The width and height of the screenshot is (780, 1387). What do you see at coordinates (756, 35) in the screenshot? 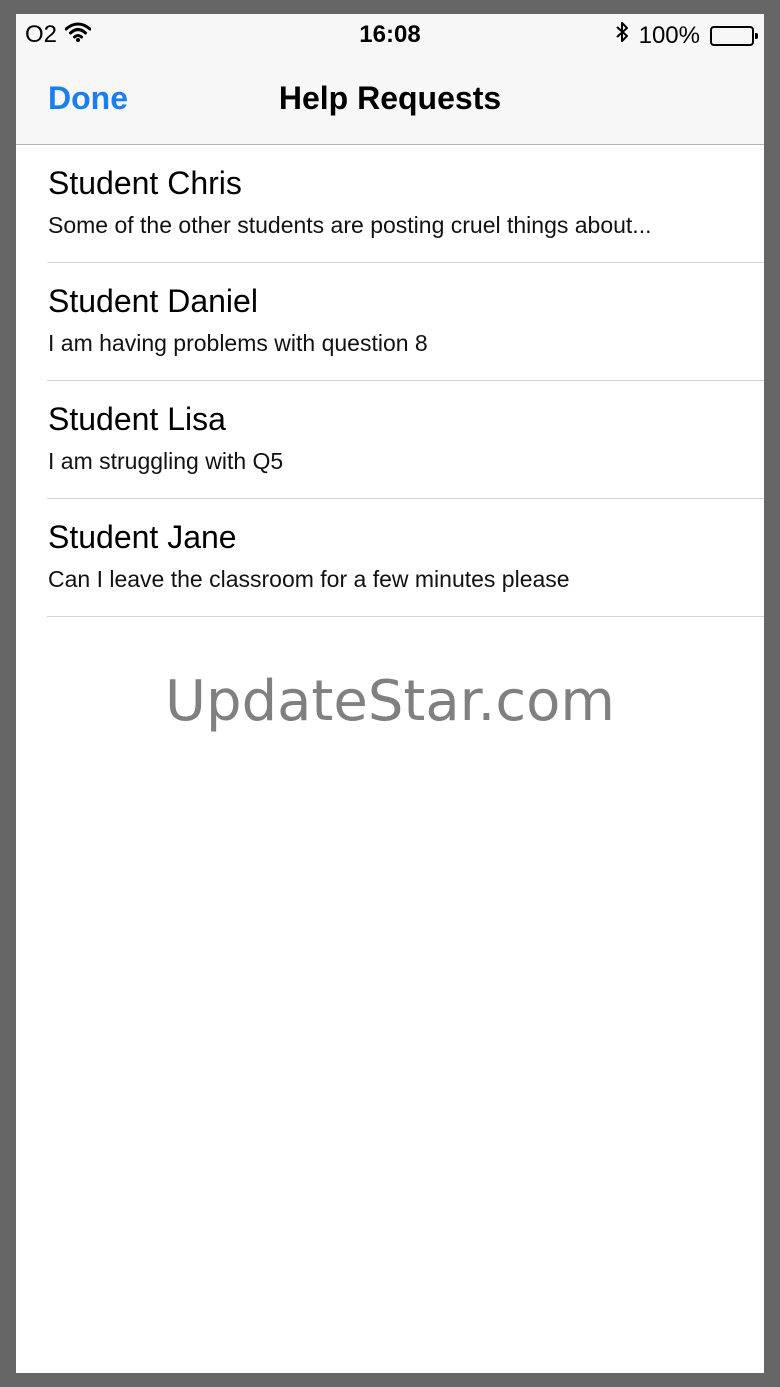
I see `battery-cap` at bounding box center [756, 35].